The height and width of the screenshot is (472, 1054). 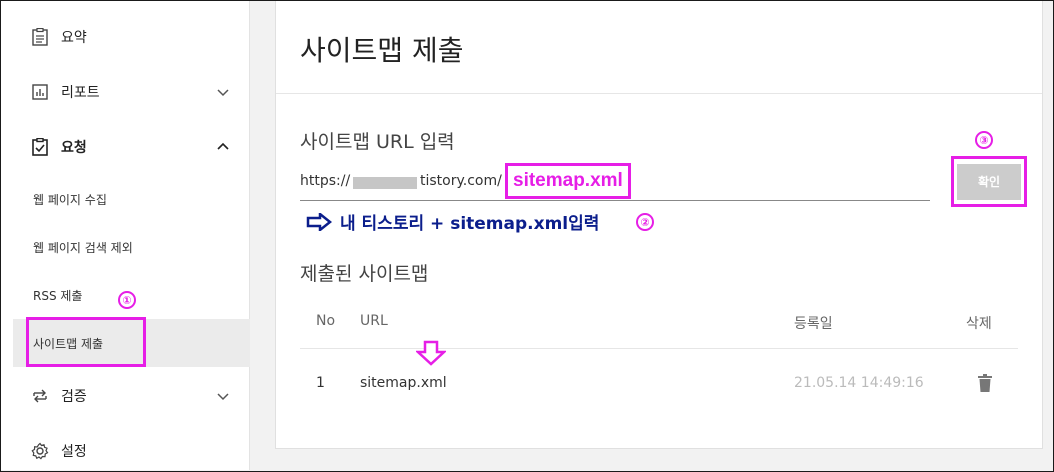 I want to click on title-divider, so click(x=659, y=93).